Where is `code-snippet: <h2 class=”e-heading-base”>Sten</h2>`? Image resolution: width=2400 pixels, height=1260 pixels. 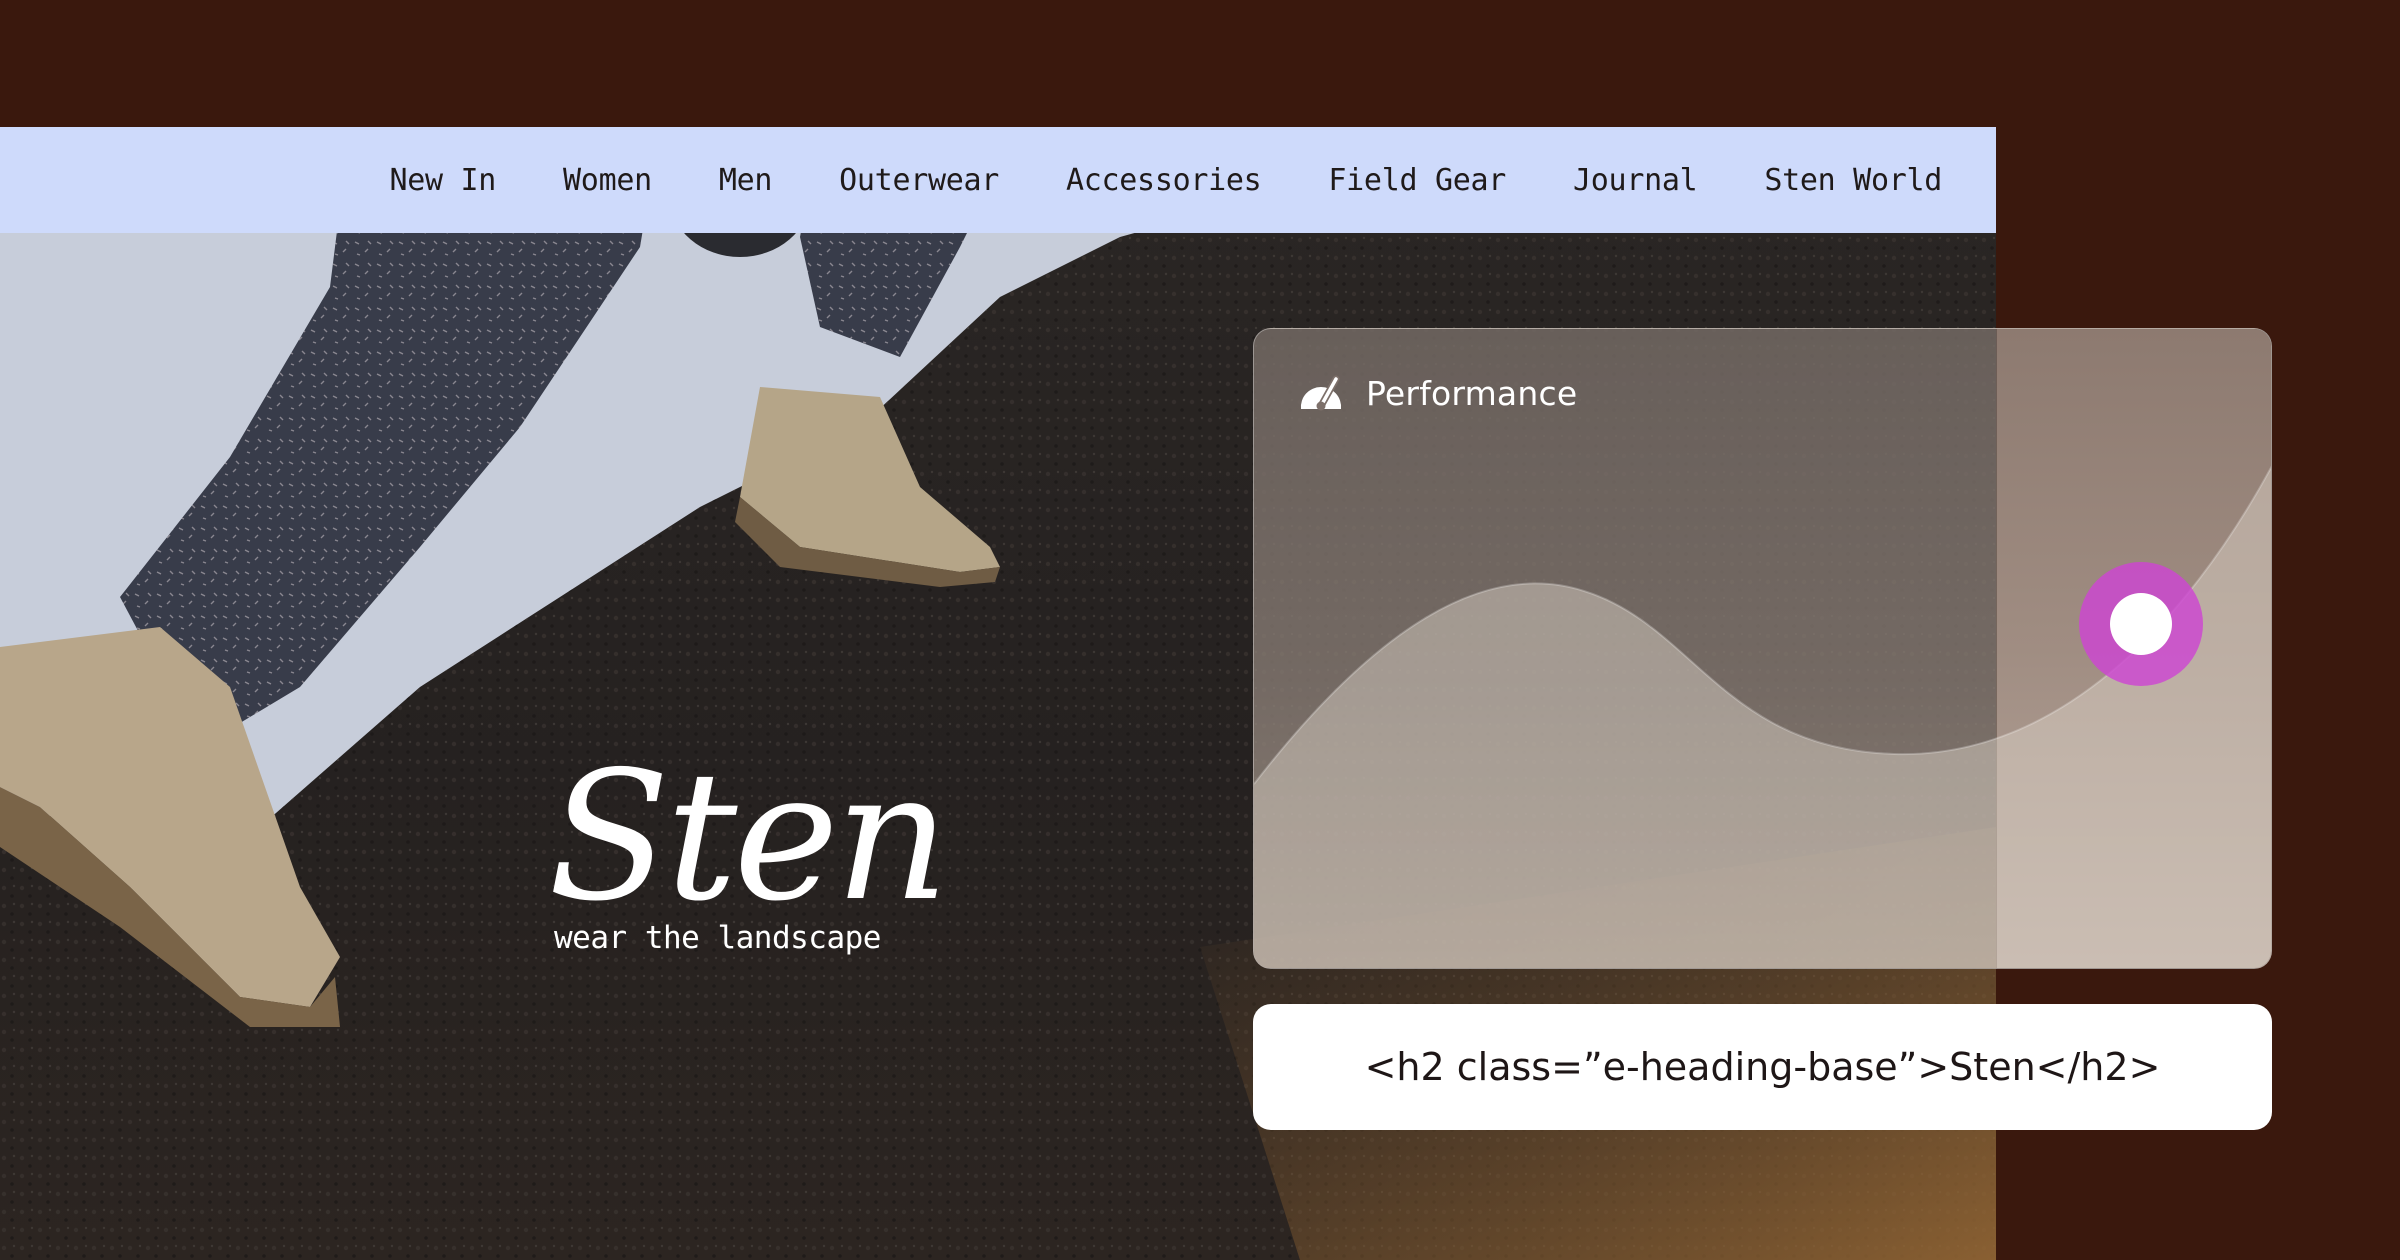
code-snippet: <h2 class=”e-heading-base”>Sten</h2> is located at coordinates (1762, 1067).